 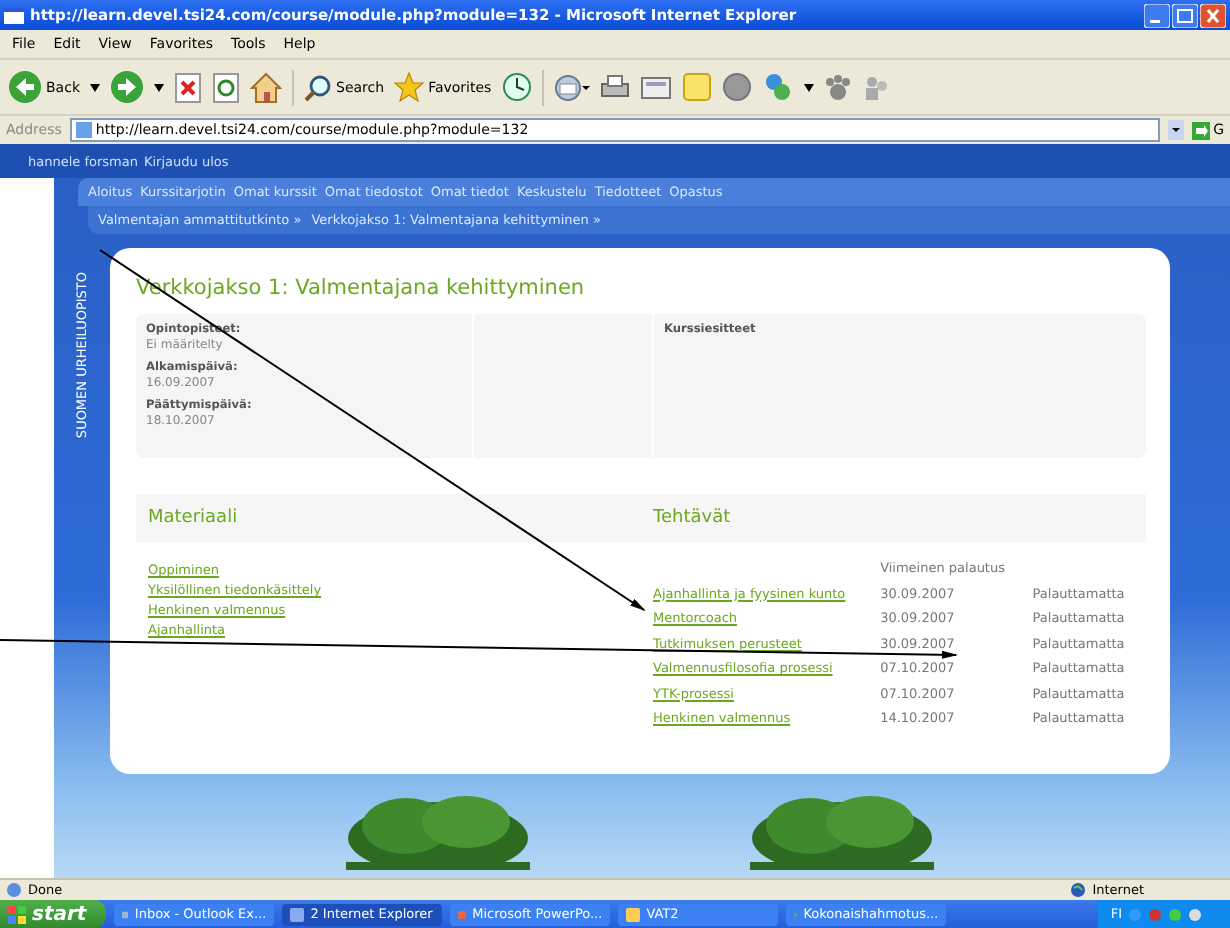 What do you see at coordinates (614, 87) in the screenshot?
I see `printer-icon` at bounding box center [614, 87].